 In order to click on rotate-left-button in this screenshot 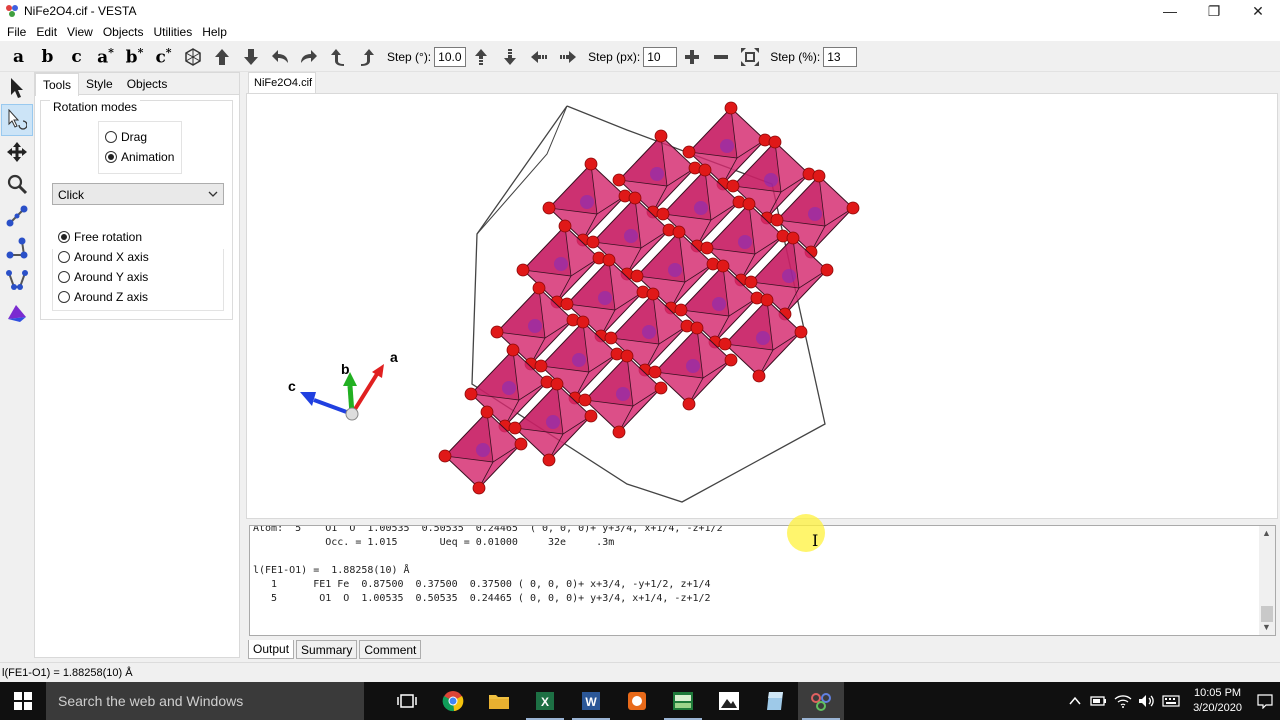, I will do `click(279, 57)`.